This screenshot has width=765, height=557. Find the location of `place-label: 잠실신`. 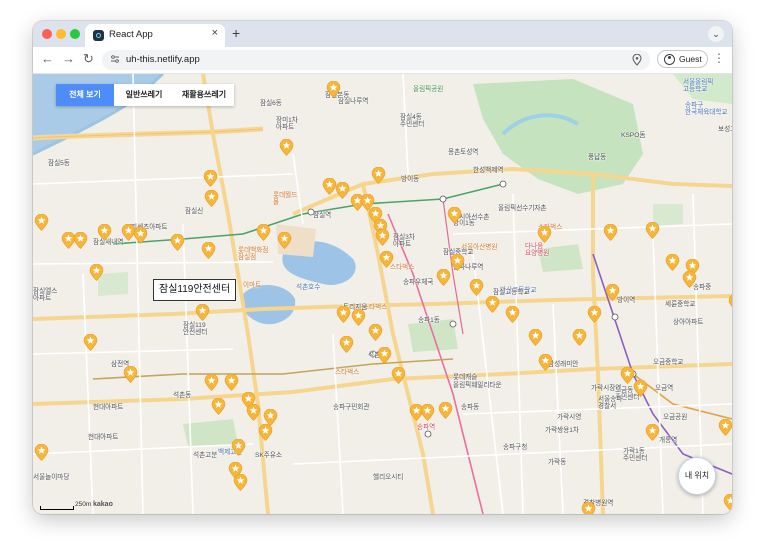

place-label: 잠실신 is located at coordinates (194, 211).